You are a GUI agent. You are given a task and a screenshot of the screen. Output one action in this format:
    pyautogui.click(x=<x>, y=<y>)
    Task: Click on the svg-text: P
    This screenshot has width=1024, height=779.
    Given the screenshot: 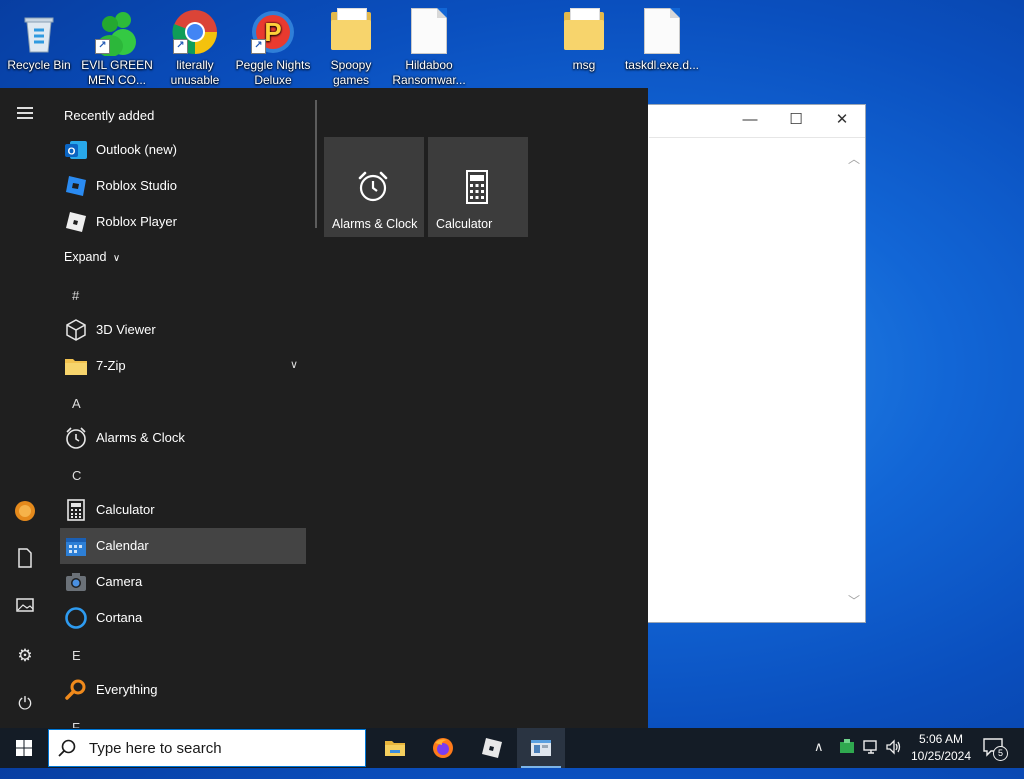 What is the action you would take?
    pyautogui.click(x=272, y=32)
    